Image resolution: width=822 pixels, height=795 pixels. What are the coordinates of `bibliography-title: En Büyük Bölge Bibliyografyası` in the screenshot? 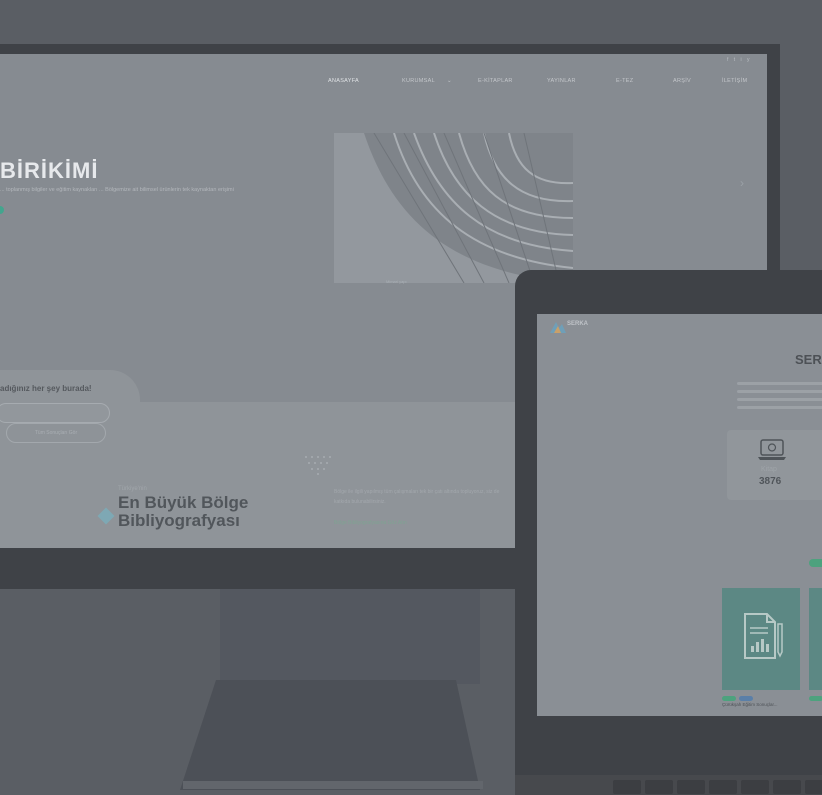 It's located at (183, 512).